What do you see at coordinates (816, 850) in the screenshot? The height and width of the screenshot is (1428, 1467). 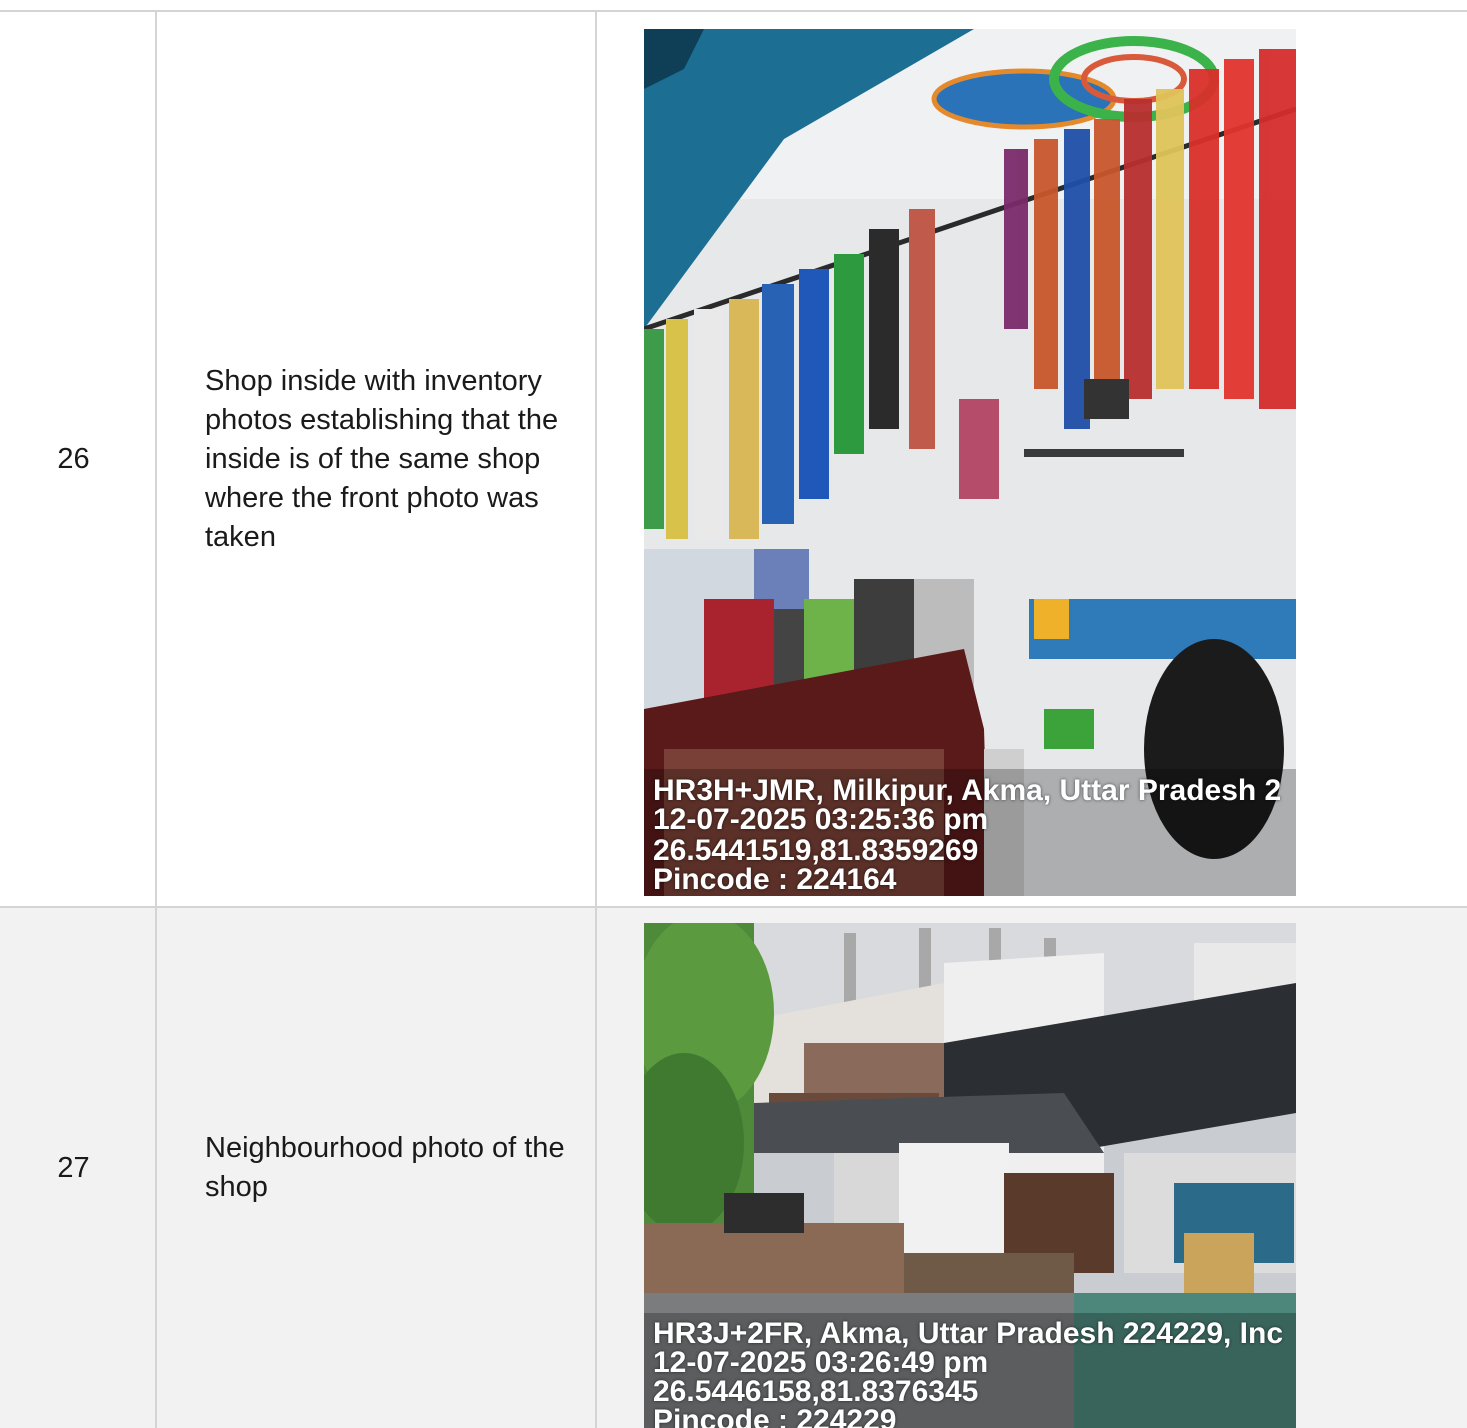 I see `geotag-coords: 26.5441519,81.8359269` at bounding box center [816, 850].